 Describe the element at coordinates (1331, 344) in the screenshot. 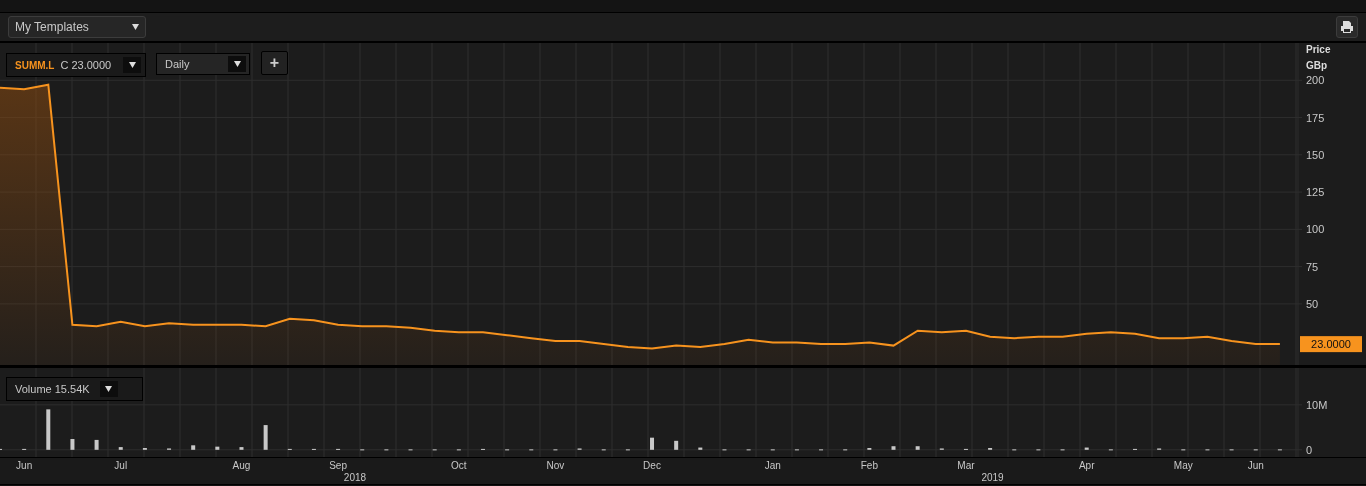

I see `last-price-label: 23.0000` at that location.